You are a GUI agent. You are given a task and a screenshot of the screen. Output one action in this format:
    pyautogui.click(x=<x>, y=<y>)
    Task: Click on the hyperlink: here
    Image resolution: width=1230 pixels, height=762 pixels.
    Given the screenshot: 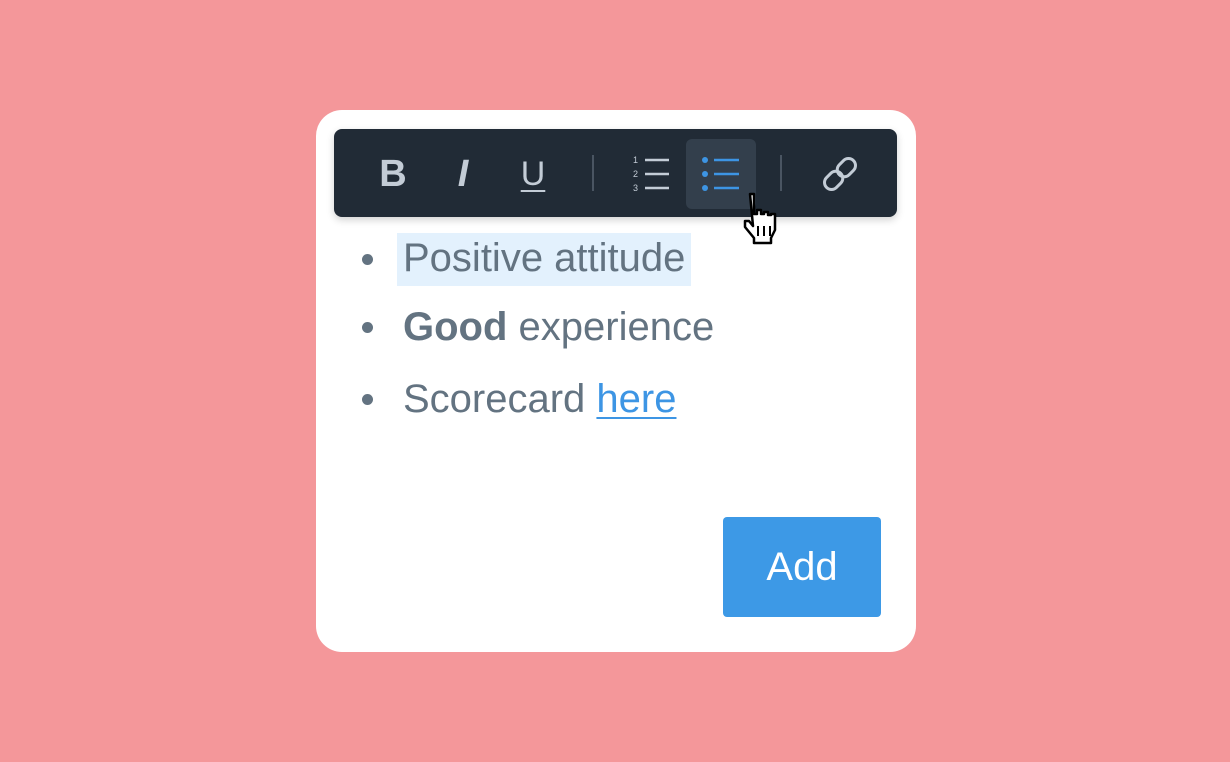 What is the action you would take?
    pyautogui.click(x=636, y=399)
    